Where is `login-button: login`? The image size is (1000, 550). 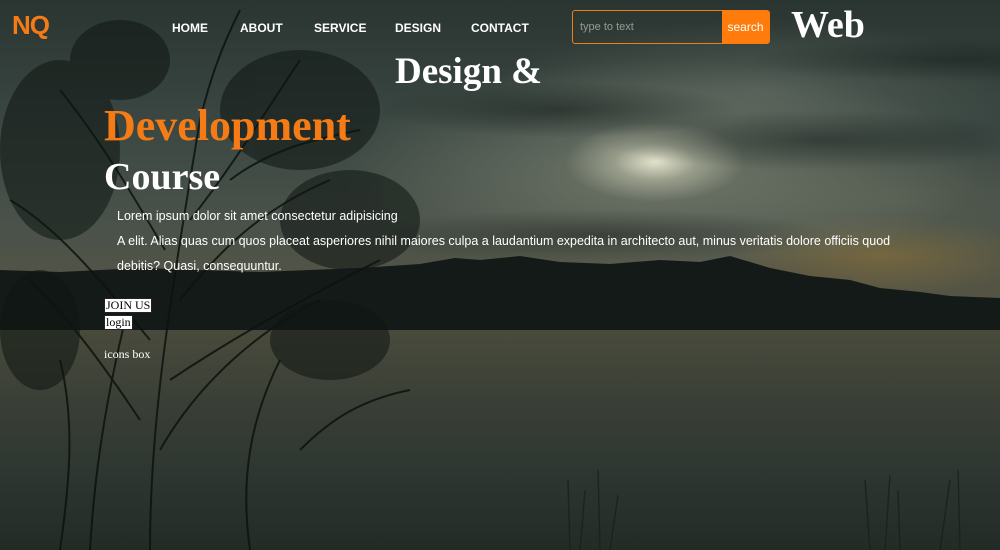 login-button: login is located at coordinates (118, 322).